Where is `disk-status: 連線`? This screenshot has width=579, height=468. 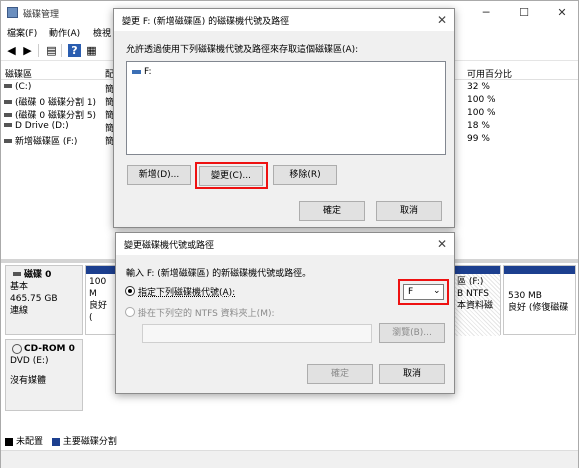 disk-status: 連線 is located at coordinates (19, 311).